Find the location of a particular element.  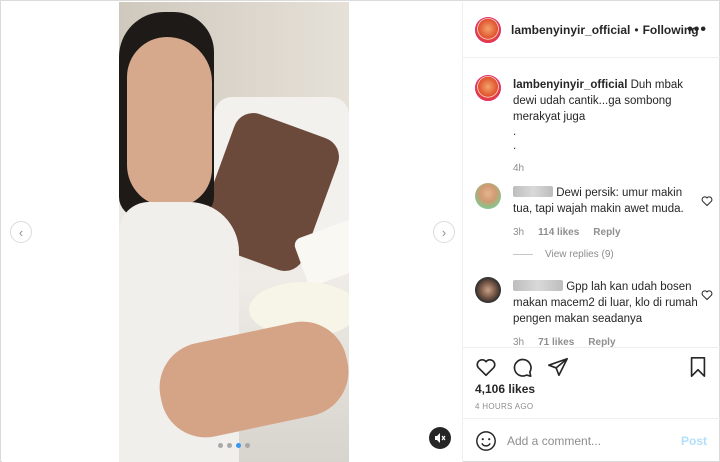

caption-username: lambenyinyir_official is located at coordinates (570, 85).